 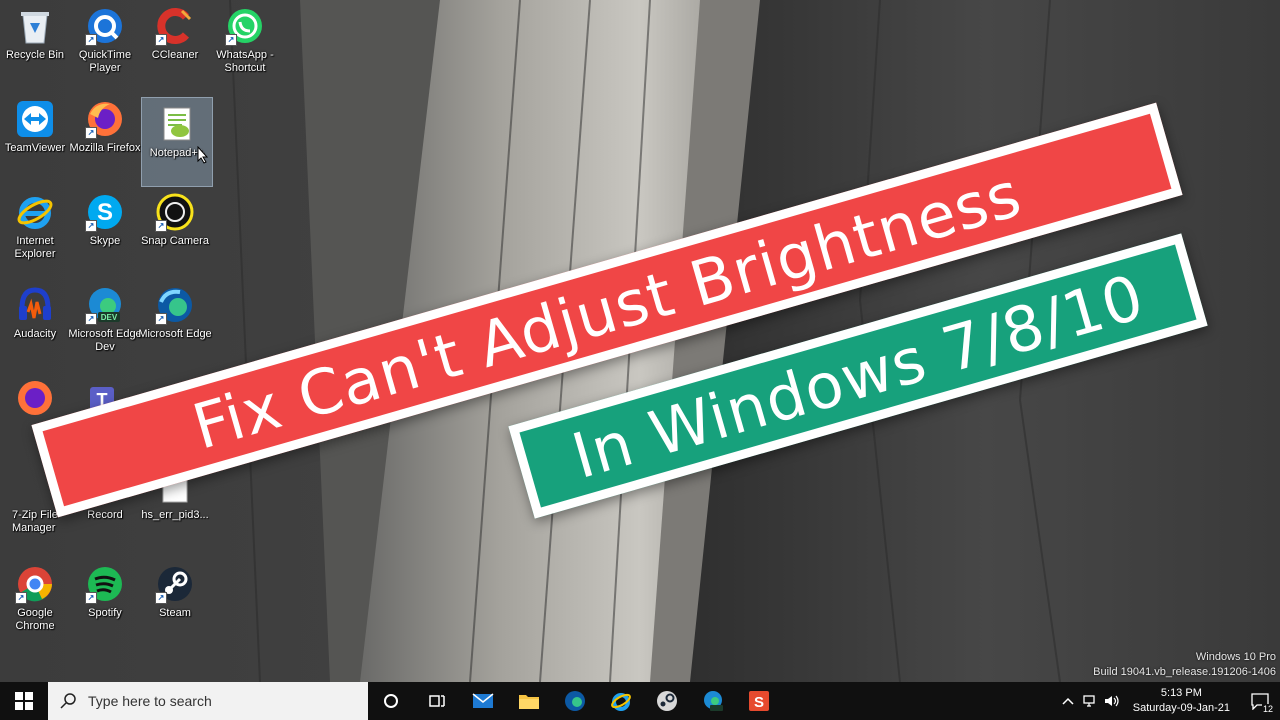 I want to click on desktop-icon-spotify: ↗ Spotify, so click(x=105, y=602).